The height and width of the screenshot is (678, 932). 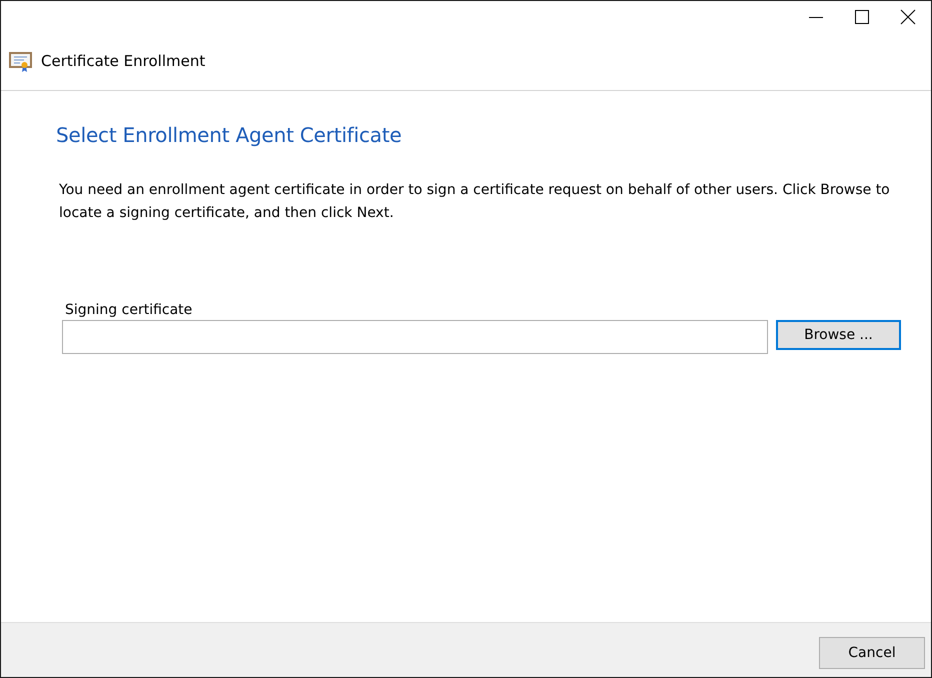 What do you see at coordinates (229, 135) in the screenshot?
I see `page-heading: Select Enrollment Agent Certificate` at bounding box center [229, 135].